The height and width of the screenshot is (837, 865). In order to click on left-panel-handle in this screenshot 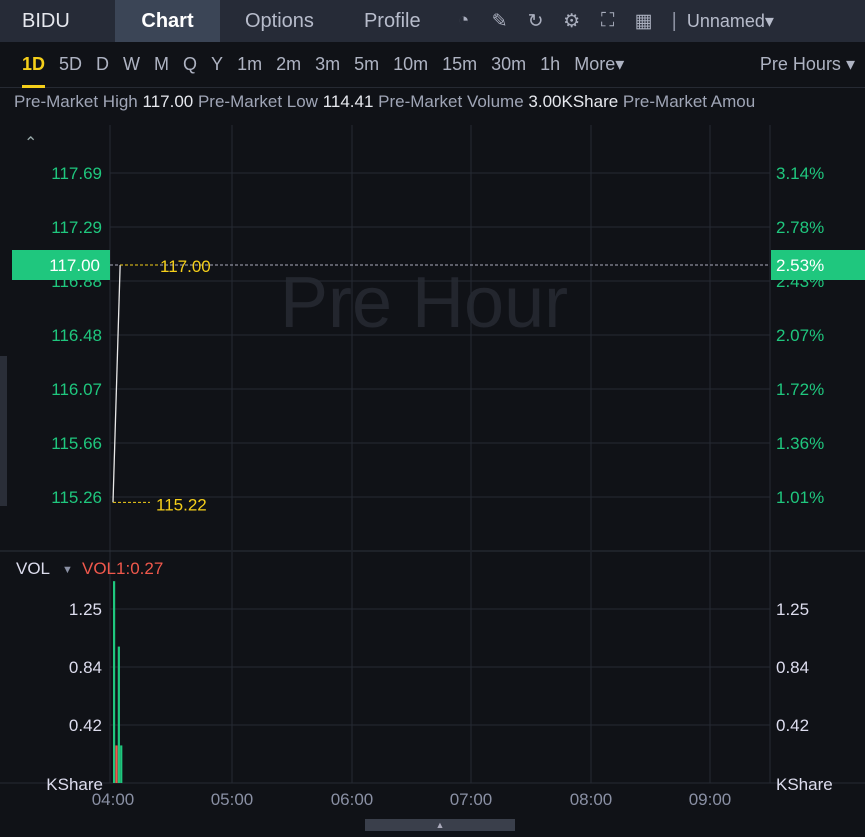, I will do `click(3, 431)`.